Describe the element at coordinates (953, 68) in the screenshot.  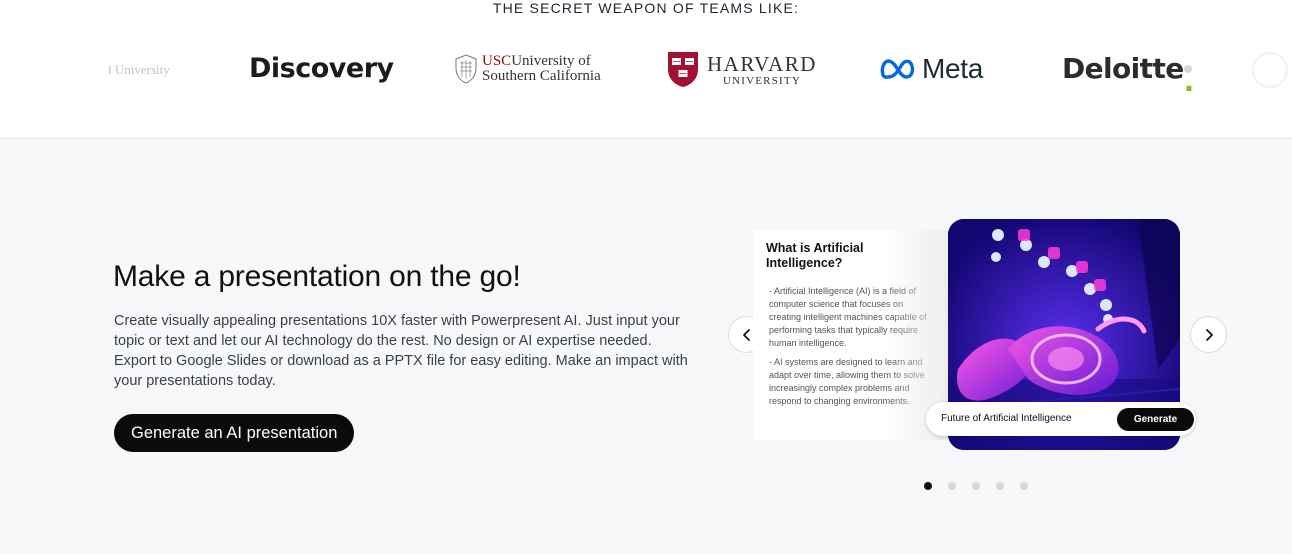
I see `meta-wordmark: Meta` at that location.